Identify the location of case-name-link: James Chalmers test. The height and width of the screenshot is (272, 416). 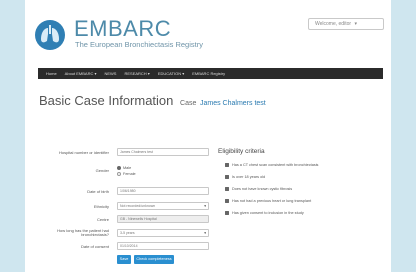
(233, 103).